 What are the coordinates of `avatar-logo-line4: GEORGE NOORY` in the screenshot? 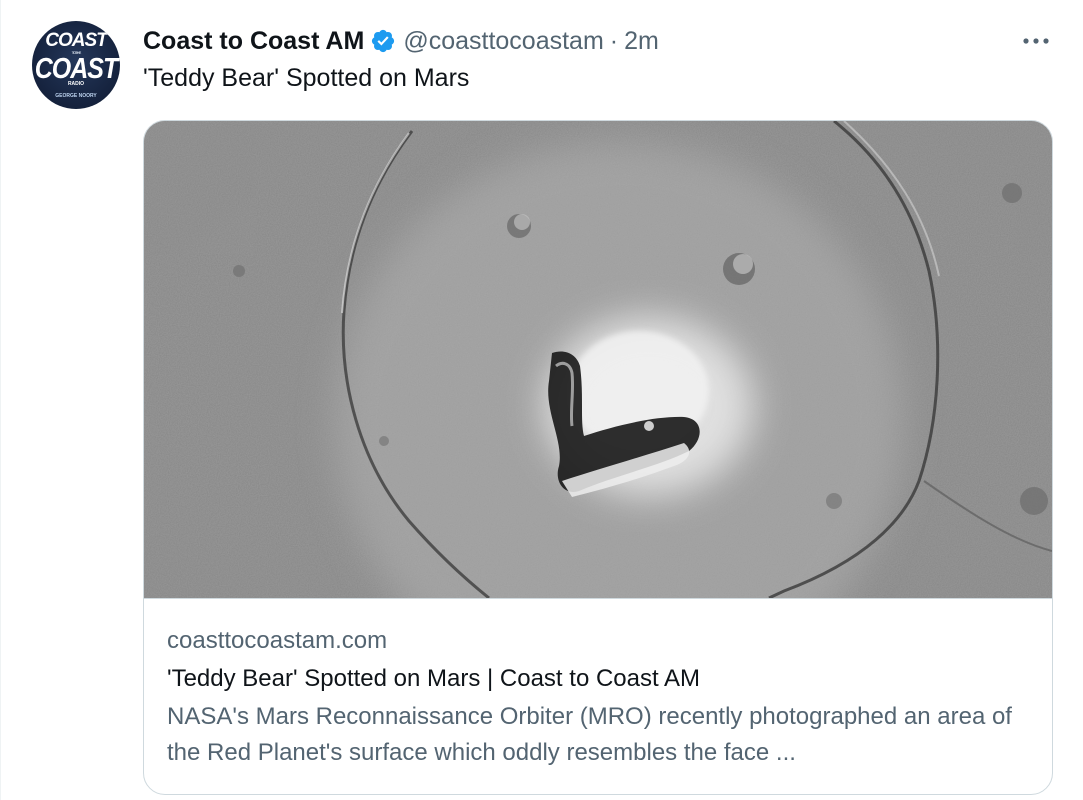 It's located at (76, 96).